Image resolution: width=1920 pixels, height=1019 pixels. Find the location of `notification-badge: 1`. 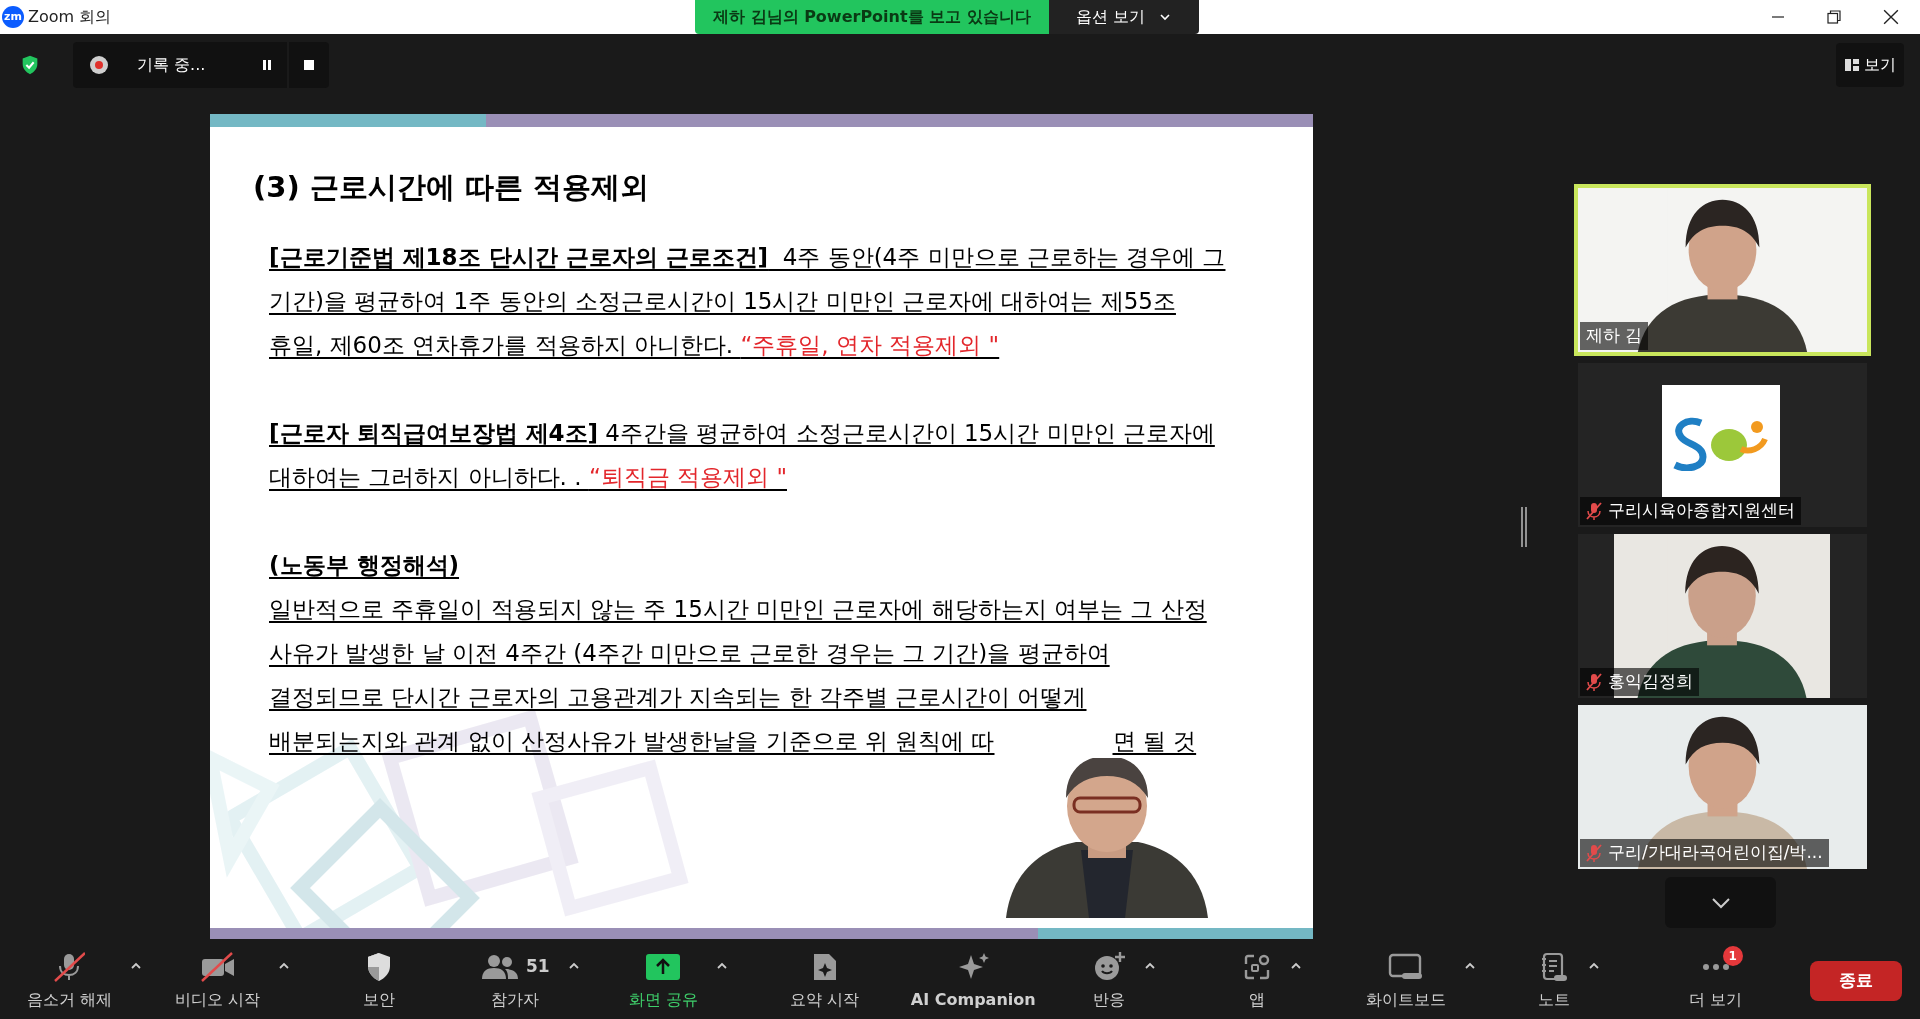

notification-badge: 1 is located at coordinates (1732, 956).